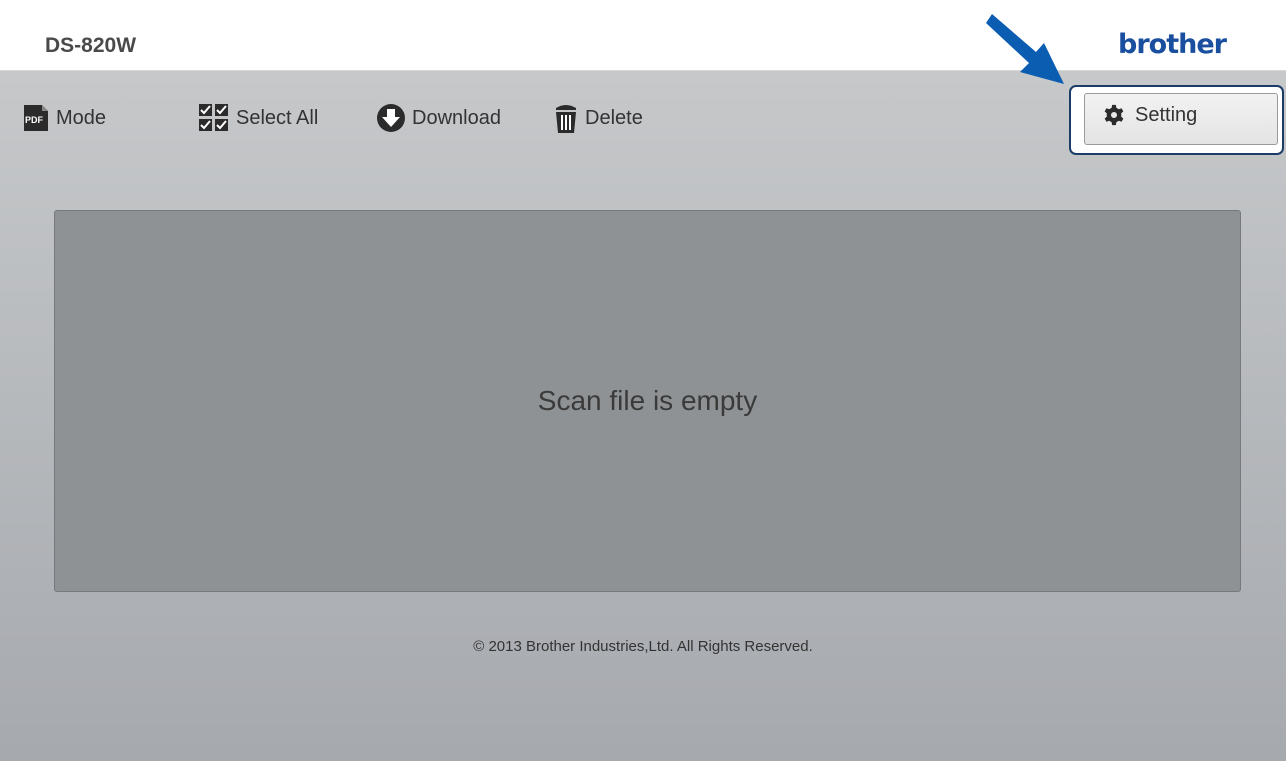 Image resolution: width=1286 pixels, height=761 pixels. Describe the element at coordinates (81, 117) in the screenshot. I see `mode-label: Mode` at that location.